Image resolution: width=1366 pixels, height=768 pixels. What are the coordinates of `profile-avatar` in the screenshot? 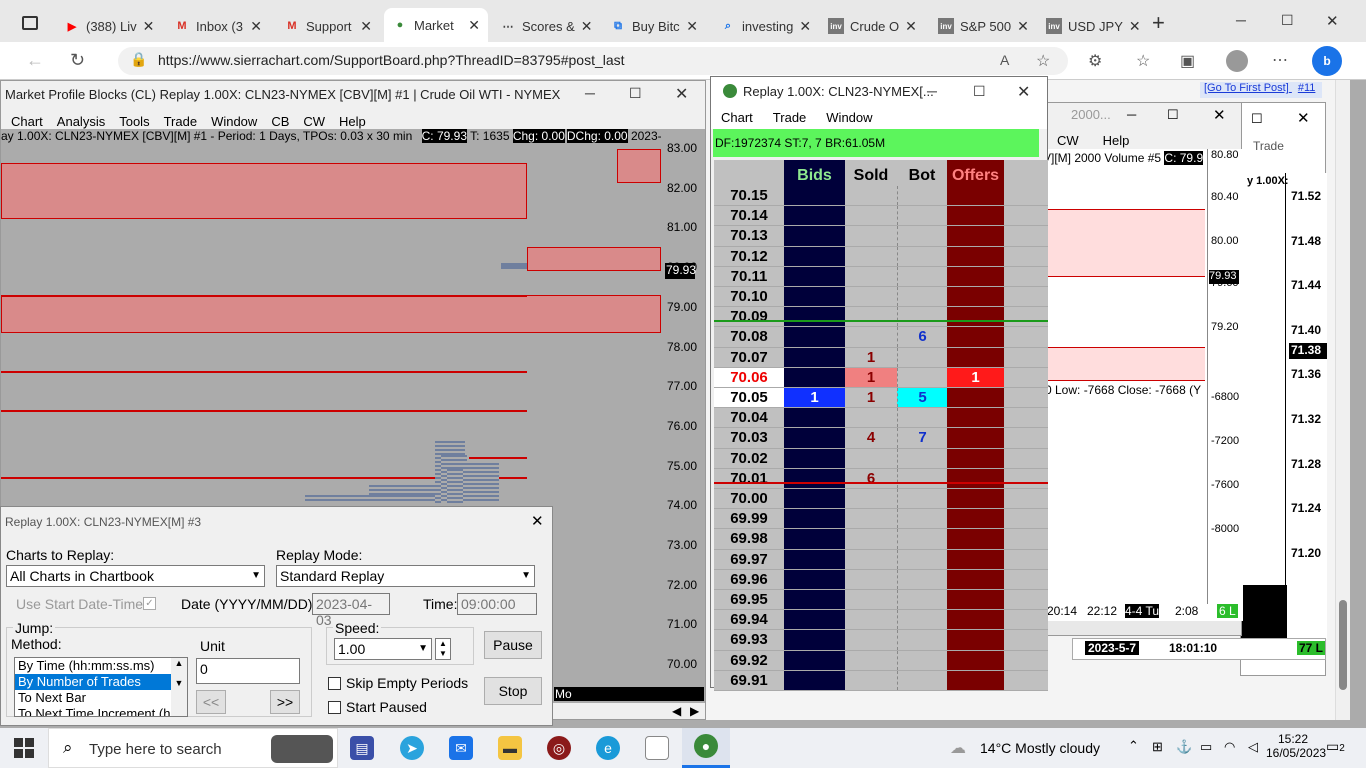 It's located at (1237, 61).